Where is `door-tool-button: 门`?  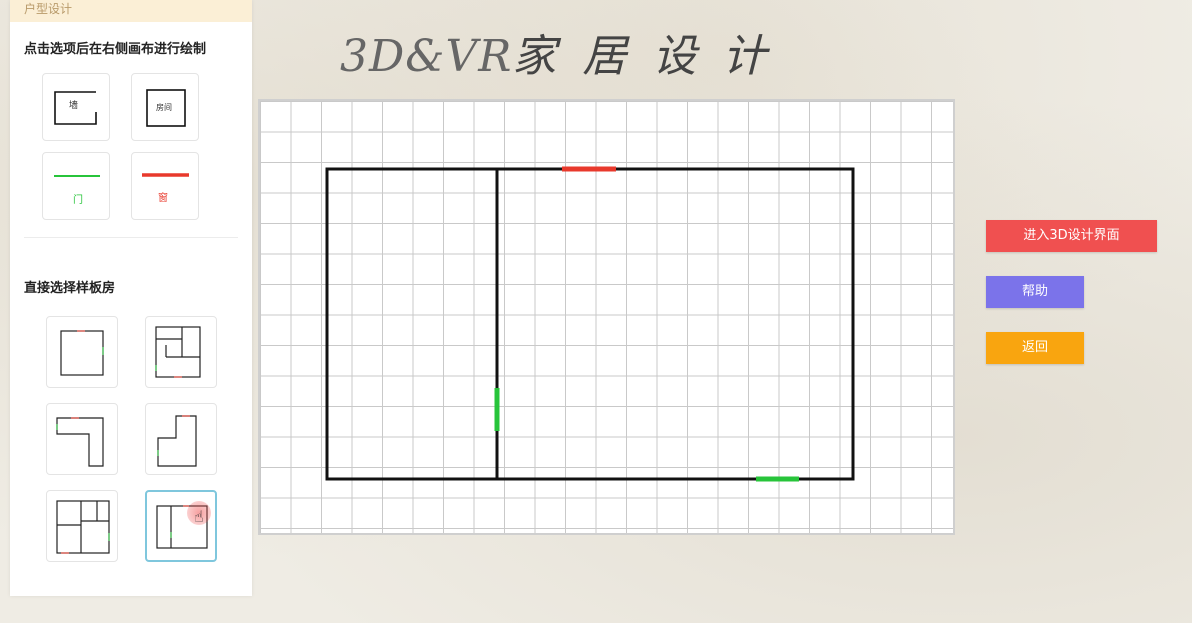 door-tool-button: 门 is located at coordinates (76, 186).